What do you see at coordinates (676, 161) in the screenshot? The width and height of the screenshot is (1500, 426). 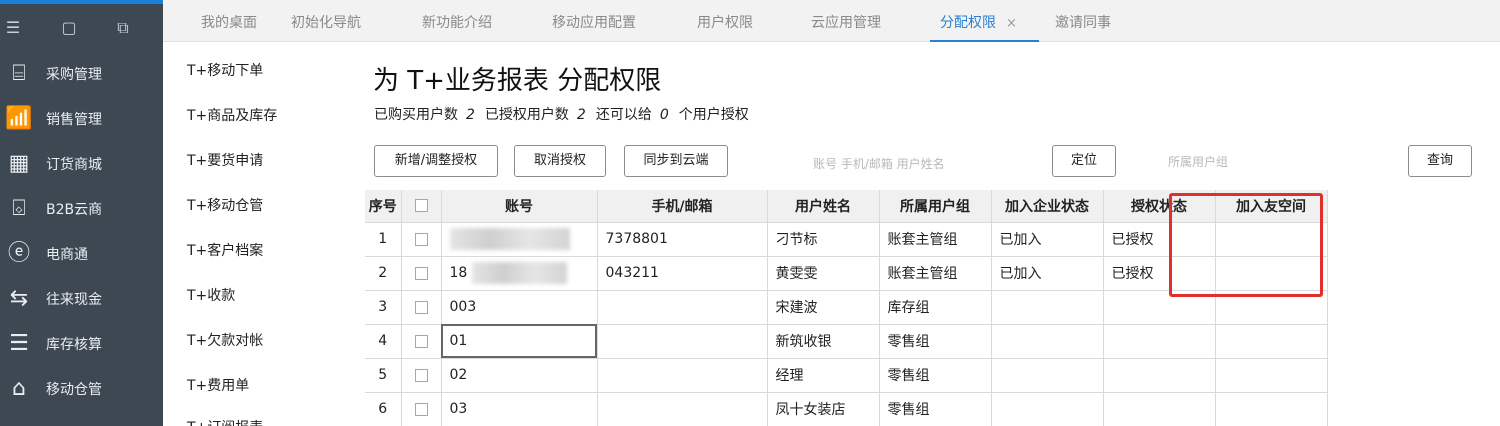 I see `sync-cloud-button: 同步到云端` at bounding box center [676, 161].